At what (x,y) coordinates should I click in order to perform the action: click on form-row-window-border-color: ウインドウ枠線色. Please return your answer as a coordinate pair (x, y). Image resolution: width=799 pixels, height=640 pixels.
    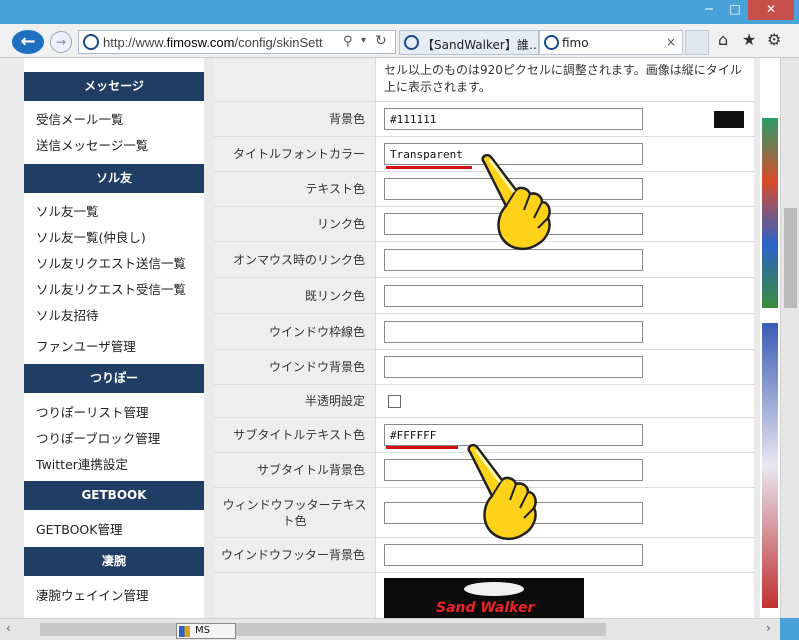
    Looking at the image, I should click on (484, 332).